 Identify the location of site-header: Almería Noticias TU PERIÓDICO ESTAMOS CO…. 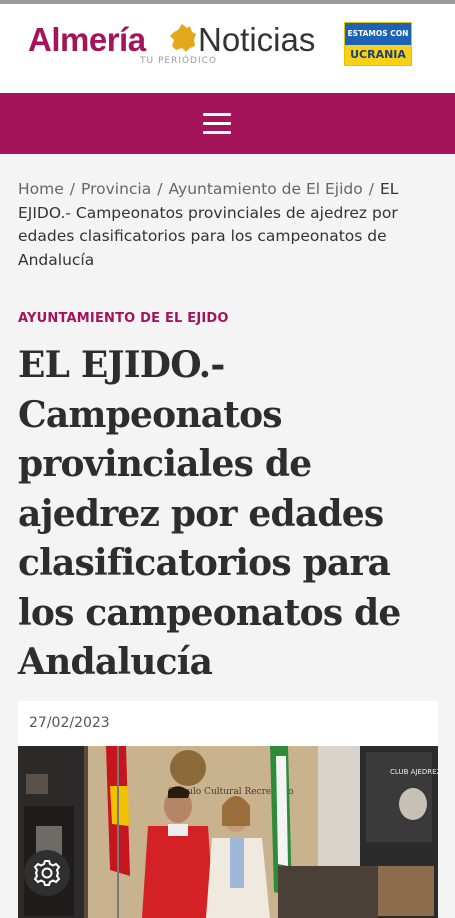
(227, 48).